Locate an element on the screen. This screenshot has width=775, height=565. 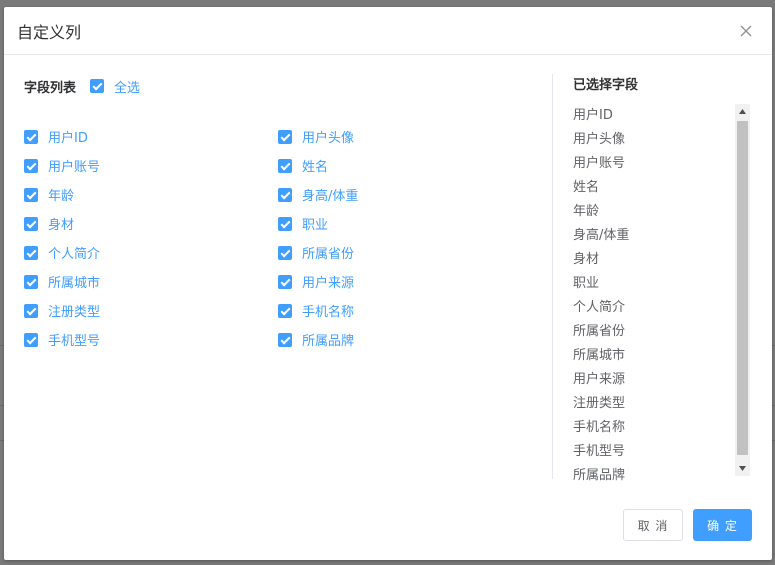
field-list-header: 字段列表 全选 is located at coordinates (82, 86).